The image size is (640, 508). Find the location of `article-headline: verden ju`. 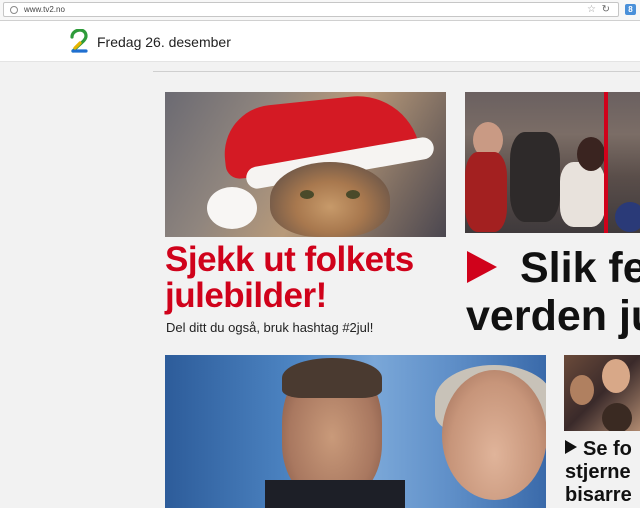

article-headline: verden ju is located at coordinates (553, 316).